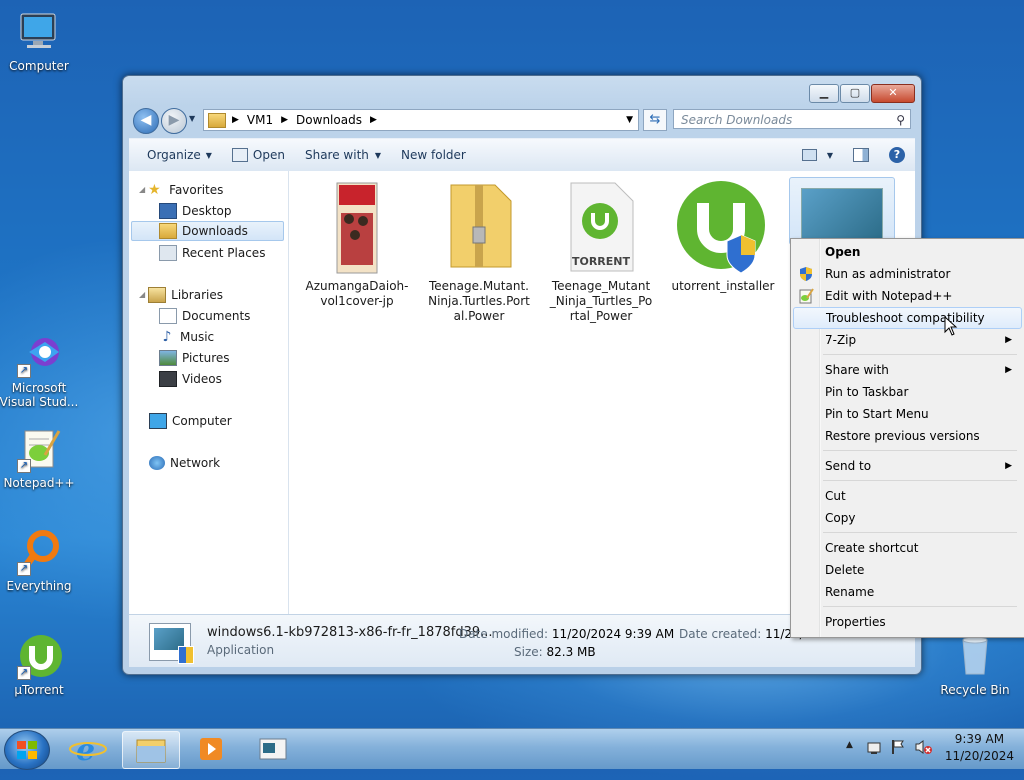 The image size is (1024, 780). I want to click on menu-label: Run as administrator, so click(888, 274).